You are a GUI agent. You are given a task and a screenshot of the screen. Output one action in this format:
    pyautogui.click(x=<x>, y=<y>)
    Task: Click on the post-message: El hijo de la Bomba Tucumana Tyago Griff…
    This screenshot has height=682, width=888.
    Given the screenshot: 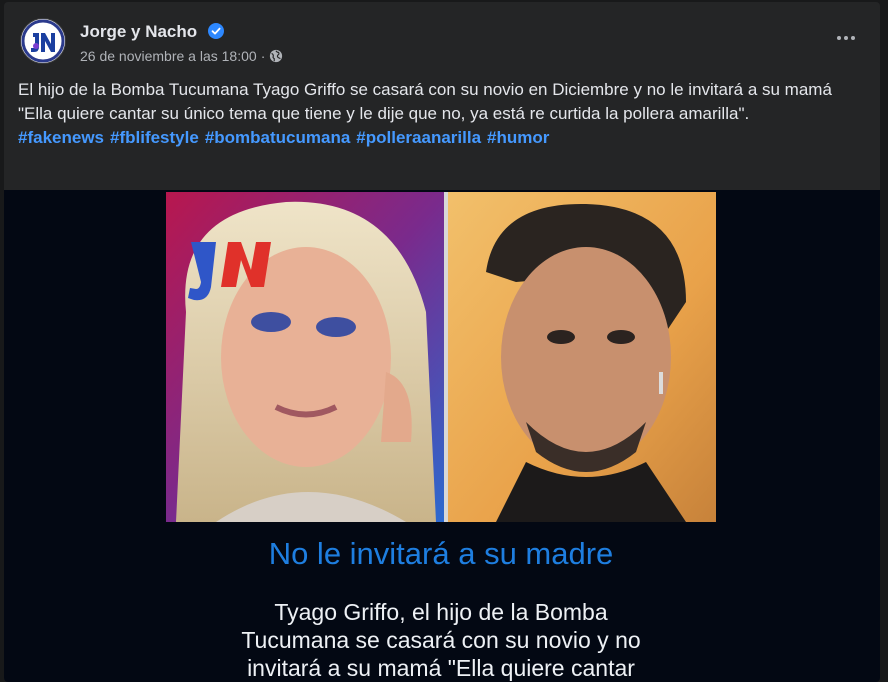 What is the action you would take?
    pyautogui.click(x=425, y=101)
    